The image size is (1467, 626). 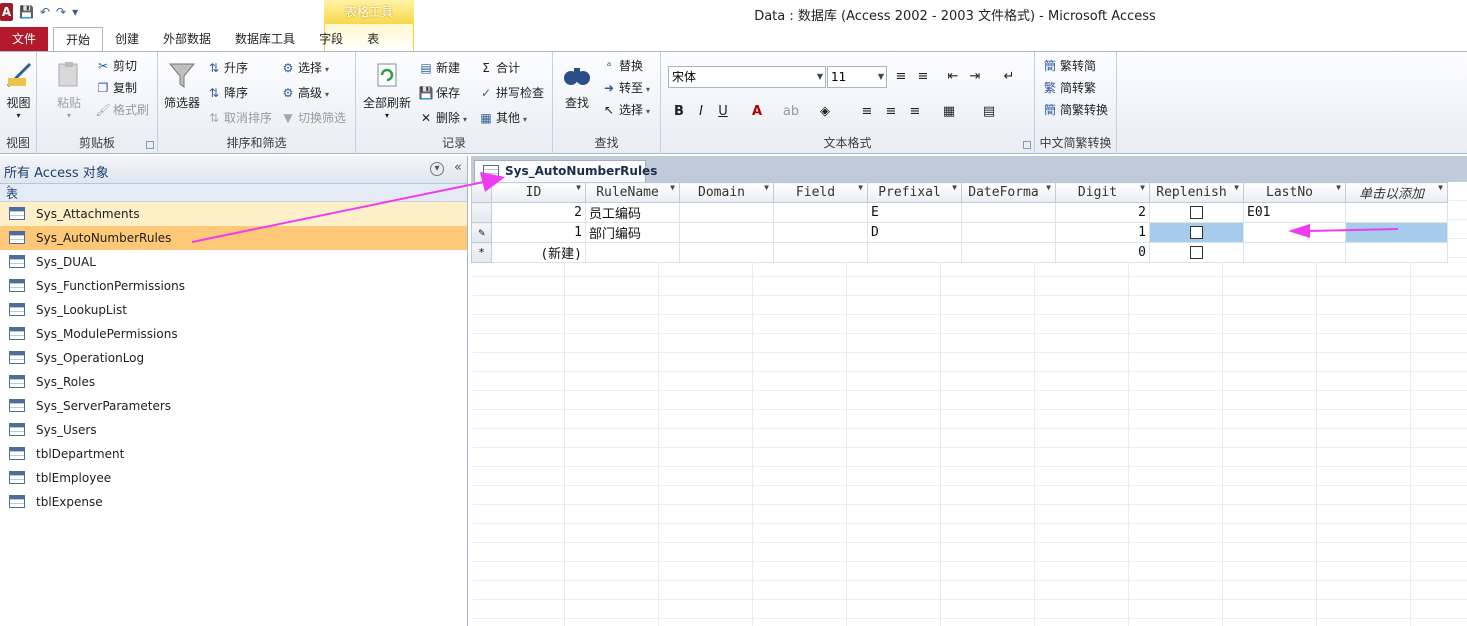 I want to click on table-row: * (新建) 0, so click(x=959, y=252).